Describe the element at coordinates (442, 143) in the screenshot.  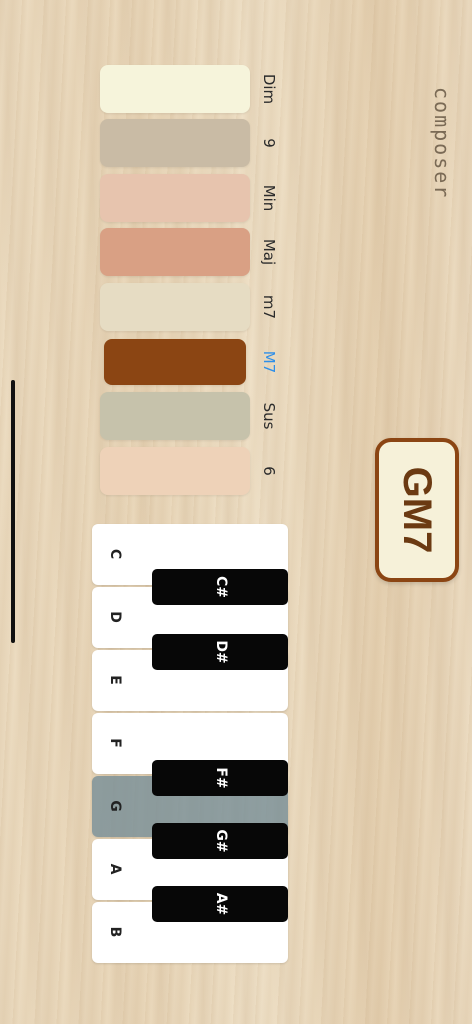
I see `app-title: composer` at that location.